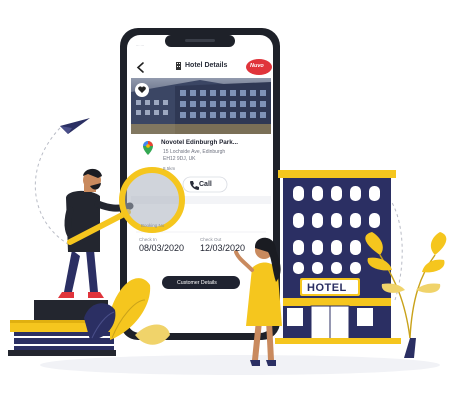 Image resolution: width=450 pixels, height=400 pixels. I want to click on booking-number-label: Booking No, so click(153, 225).